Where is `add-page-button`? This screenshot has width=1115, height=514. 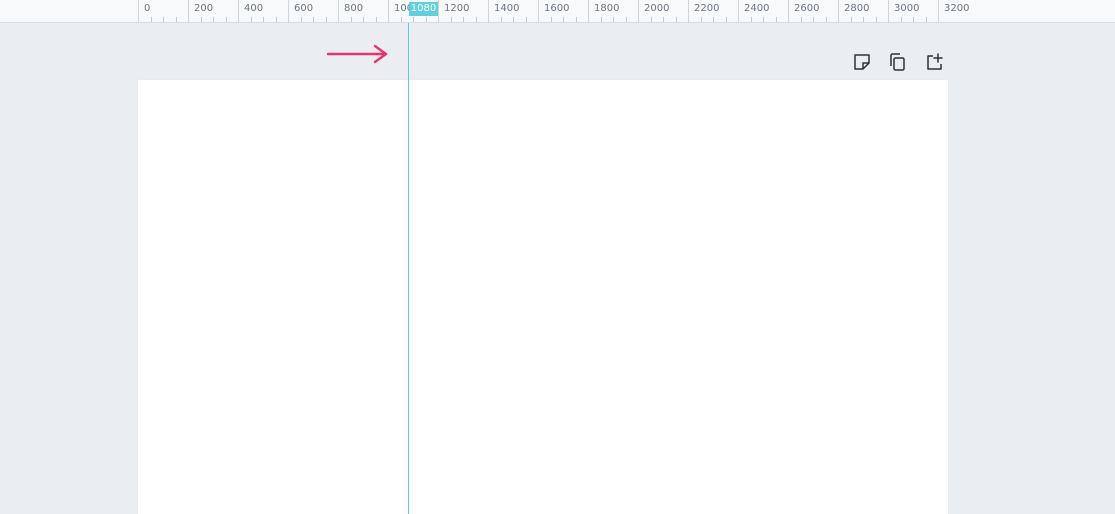 add-page-button is located at coordinates (934, 62).